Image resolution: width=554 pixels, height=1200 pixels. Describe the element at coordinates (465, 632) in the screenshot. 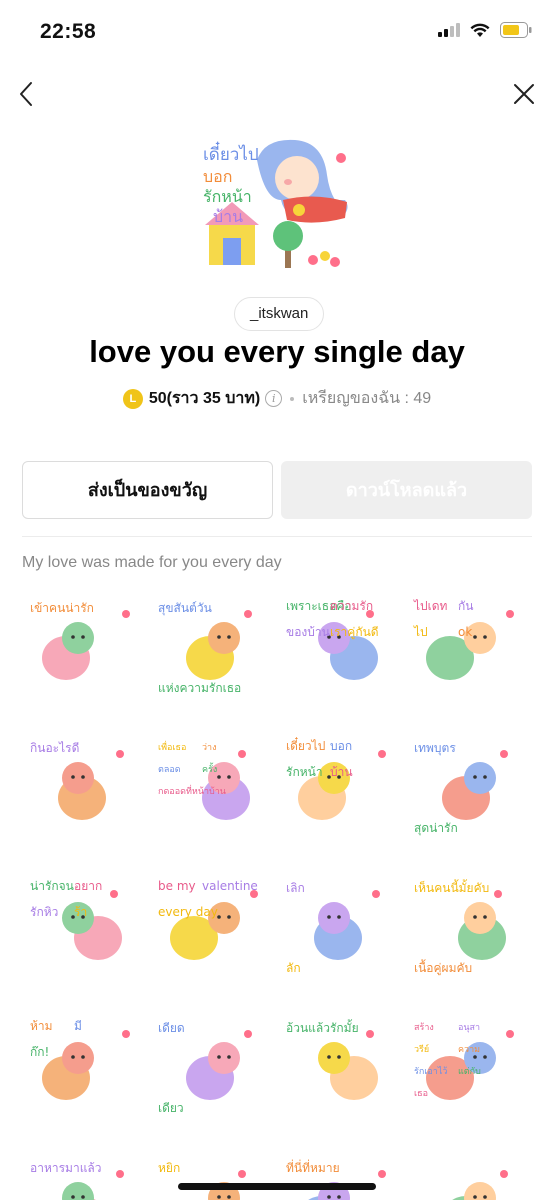

I see `sticker-text: ok` at that location.